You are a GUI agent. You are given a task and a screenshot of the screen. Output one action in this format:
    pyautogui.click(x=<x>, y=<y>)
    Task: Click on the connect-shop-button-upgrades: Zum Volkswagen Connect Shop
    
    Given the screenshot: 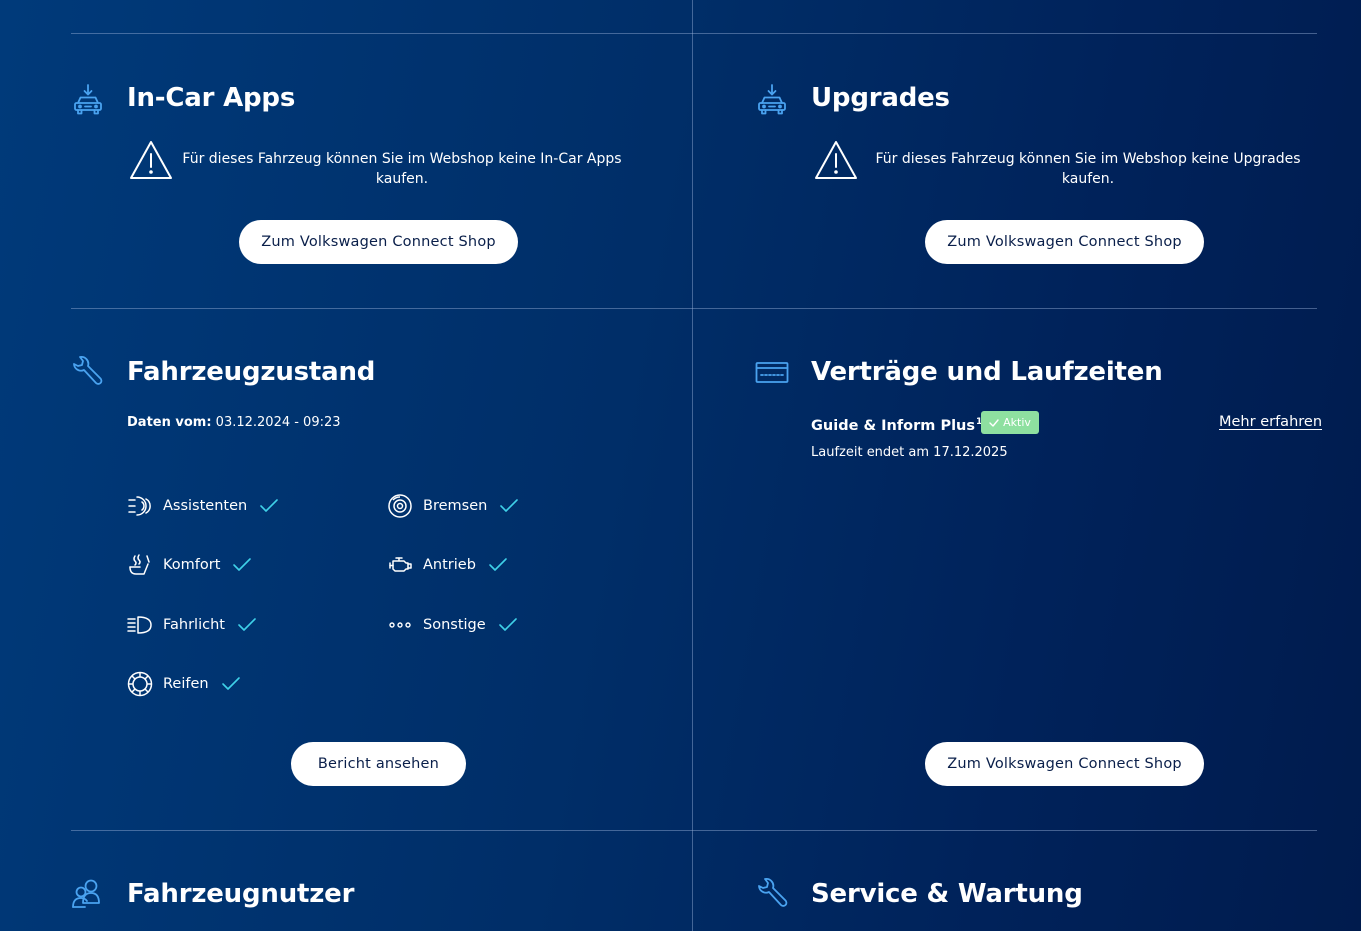 What is the action you would take?
    pyautogui.click(x=1064, y=242)
    